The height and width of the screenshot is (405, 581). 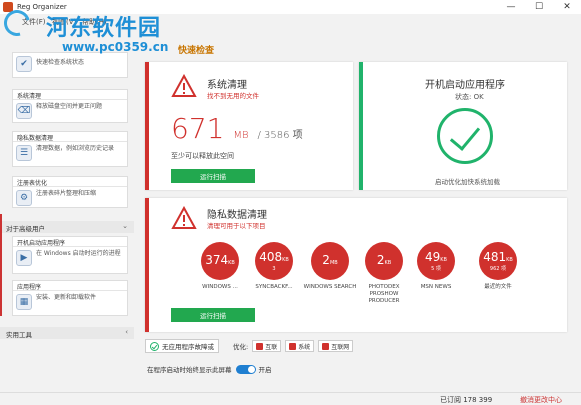 What do you see at coordinates (70, 192) in the screenshot?
I see `sidebar-item-registry: 注册表优化 ⚙ 注册表碎片整理和压缩` at bounding box center [70, 192].